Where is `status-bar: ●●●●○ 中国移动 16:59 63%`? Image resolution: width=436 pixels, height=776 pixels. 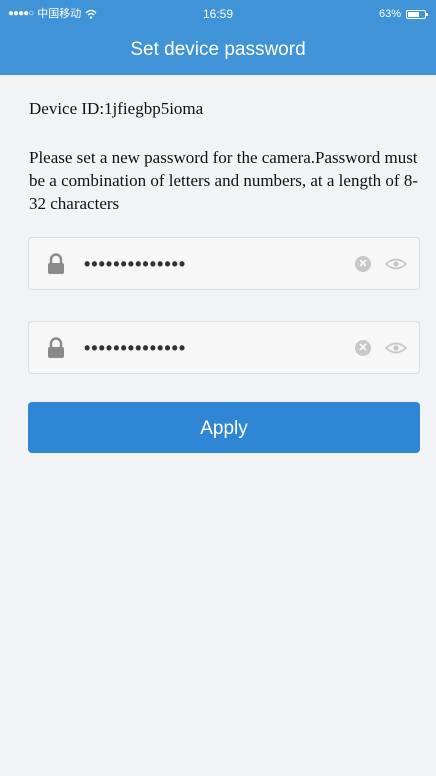 status-bar: ●●●●○ 中国移动 16:59 63% is located at coordinates (218, 14).